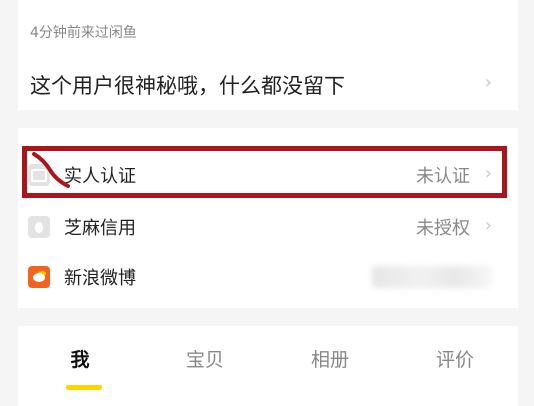  What do you see at coordinates (80, 358) in the screenshot?
I see `tab-me: 我` at bounding box center [80, 358].